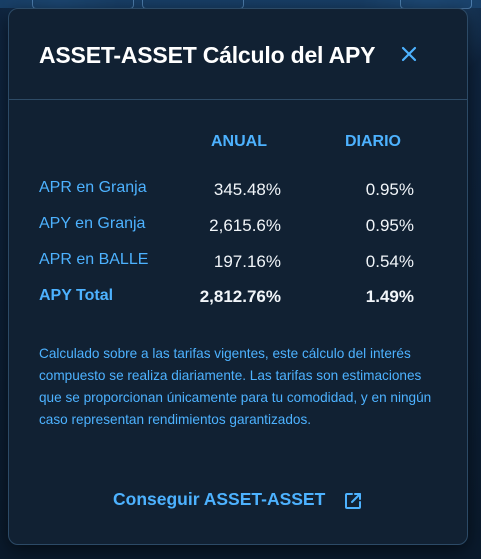 The image size is (481, 559). What do you see at coordinates (207, 55) in the screenshot?
I see `modal-title: ASSET-ASSET Cálculo del APY` at bounding box center [207, 55].